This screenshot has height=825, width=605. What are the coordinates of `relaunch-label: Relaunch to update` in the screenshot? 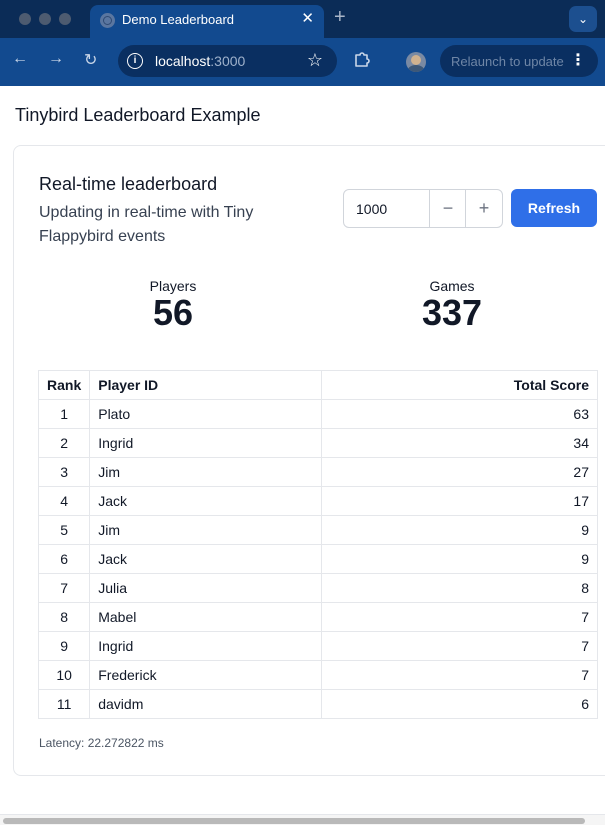 It's located at (507, 61).